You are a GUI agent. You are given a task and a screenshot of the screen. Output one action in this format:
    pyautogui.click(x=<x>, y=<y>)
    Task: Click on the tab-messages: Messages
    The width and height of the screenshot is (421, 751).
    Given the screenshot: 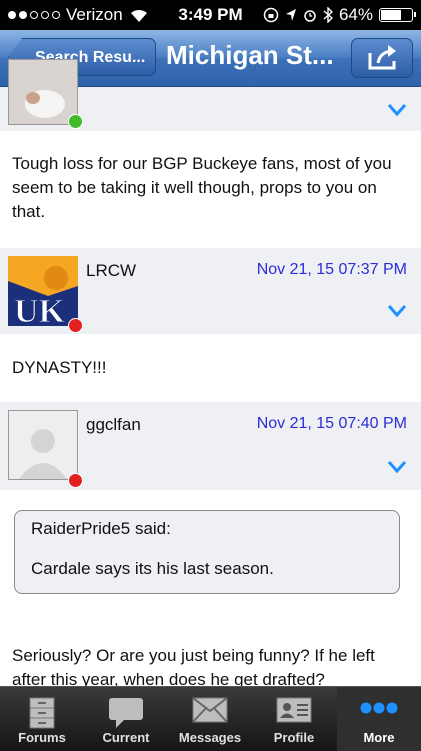 What is the action you would take?
    pyautogui.click(x=210, y=719)
    